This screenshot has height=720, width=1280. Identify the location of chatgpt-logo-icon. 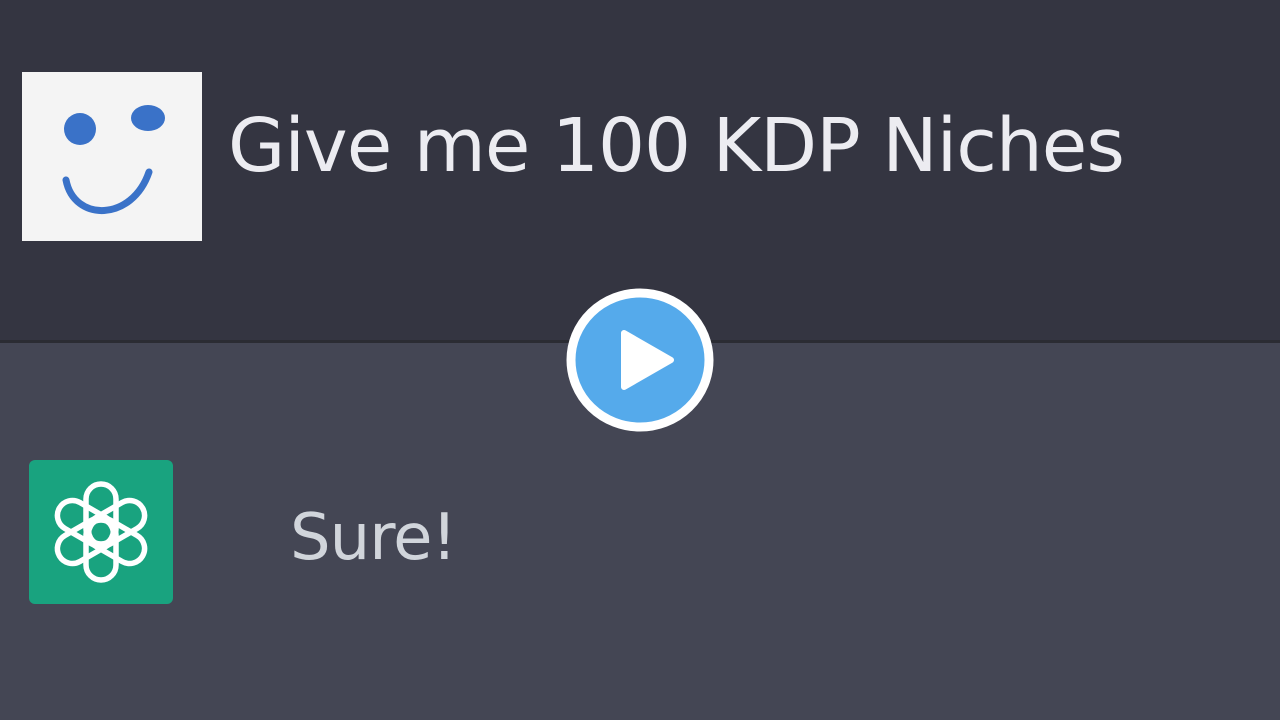
(101, 532).